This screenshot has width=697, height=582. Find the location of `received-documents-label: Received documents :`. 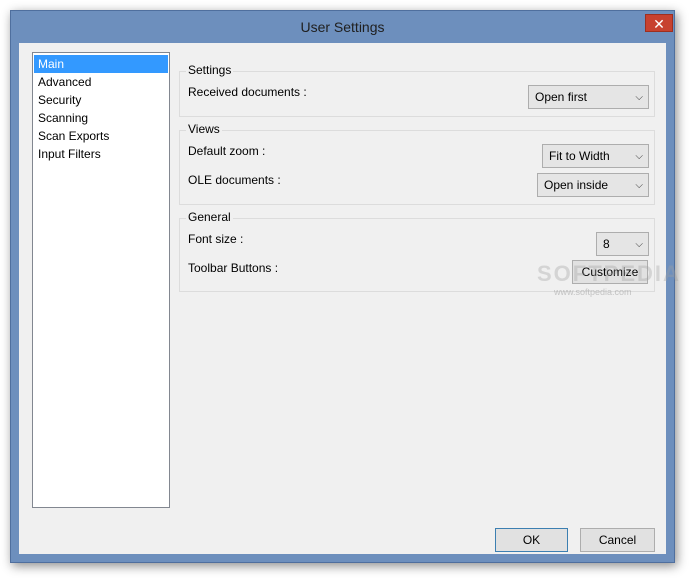

received-documents-label: Received documents : is located at coordinates (247, 92).